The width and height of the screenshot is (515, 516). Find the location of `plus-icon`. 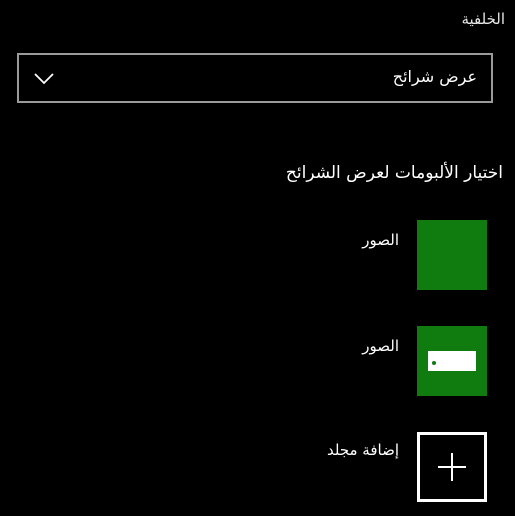

plus-icon is located at coordinates (452, 467).